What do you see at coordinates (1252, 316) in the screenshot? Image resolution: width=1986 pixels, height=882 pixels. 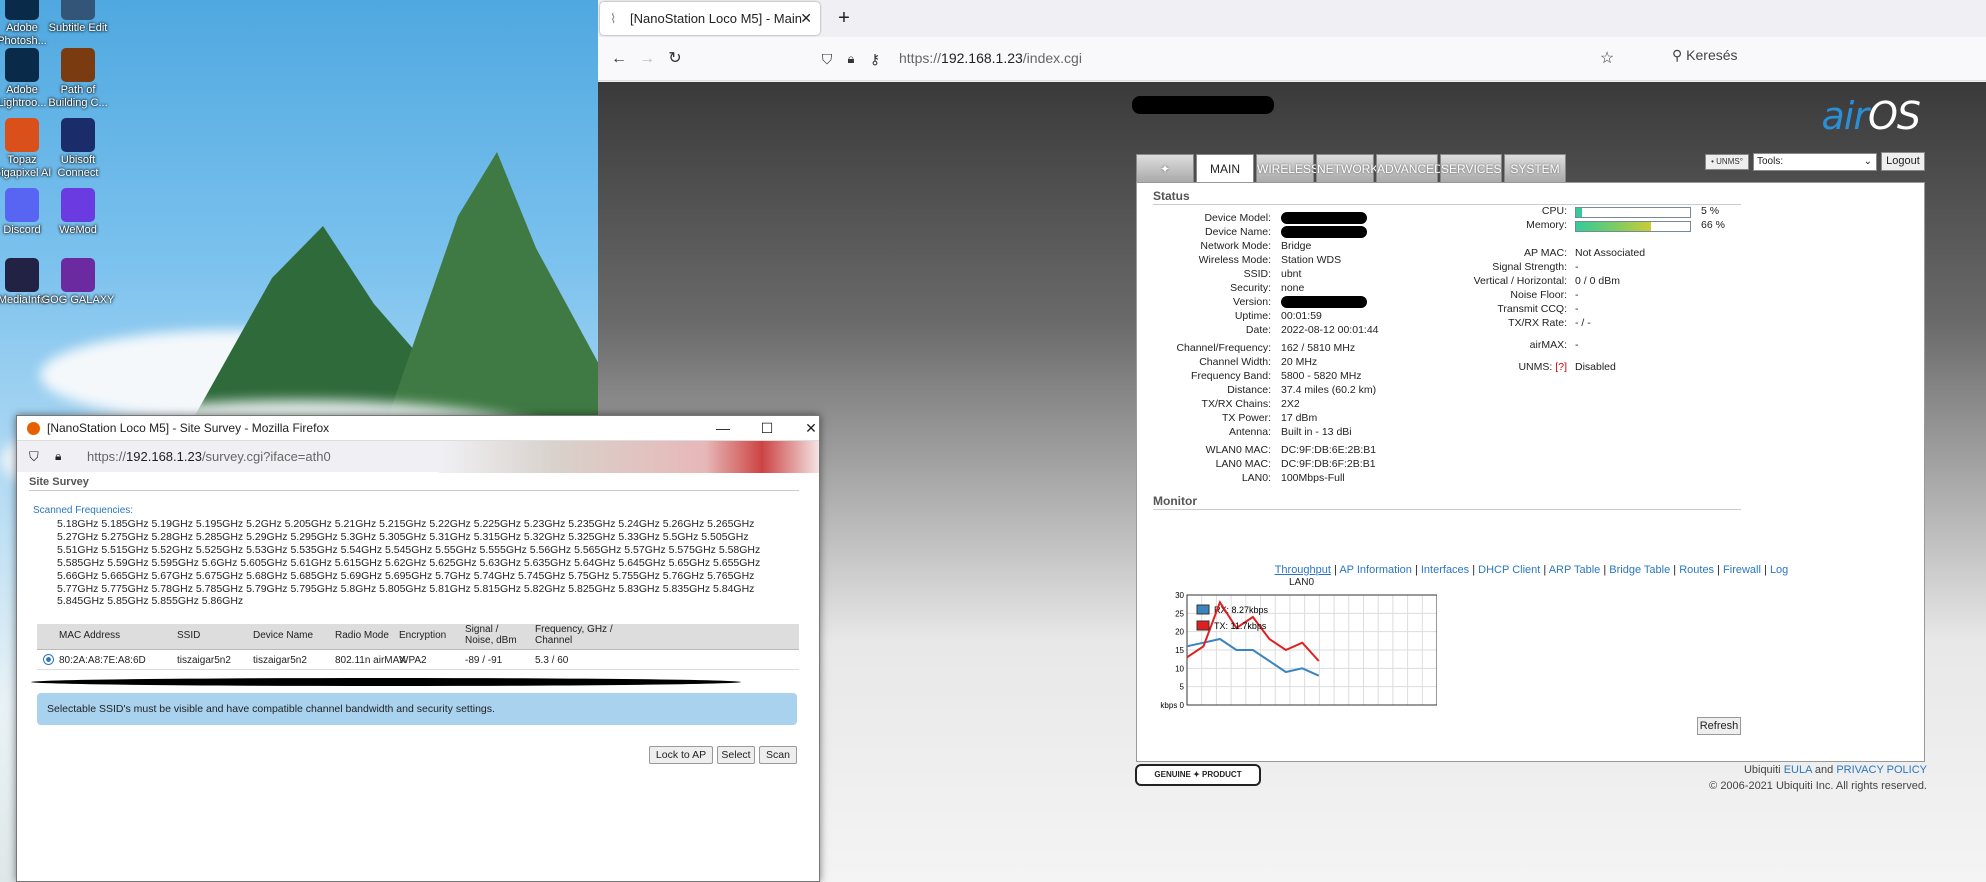 I see `status-key: Uptime:` at bounding box center [1252, 316].